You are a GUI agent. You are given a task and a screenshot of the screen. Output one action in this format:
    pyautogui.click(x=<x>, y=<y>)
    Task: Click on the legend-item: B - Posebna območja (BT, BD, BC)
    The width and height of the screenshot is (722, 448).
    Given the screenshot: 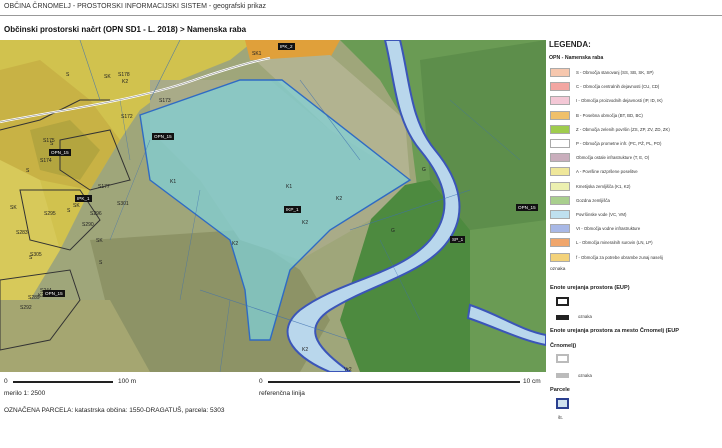 What is the action you would take?
    pyautogui.click(x=596, y=115)
    